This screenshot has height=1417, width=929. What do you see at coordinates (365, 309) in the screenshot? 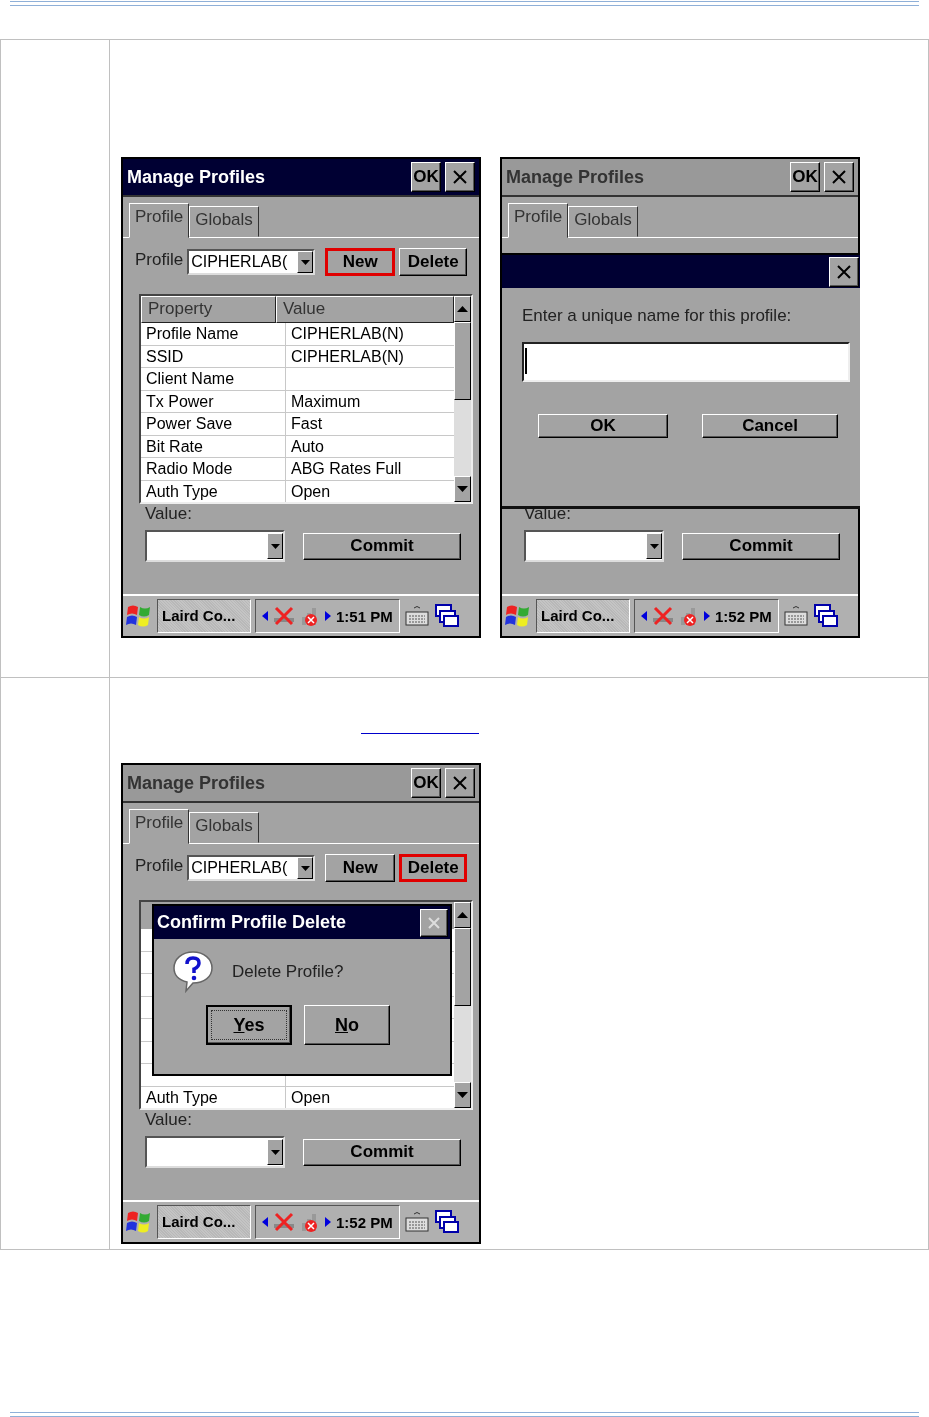
I see `column-header: Value` at bounding box center [365, 309].